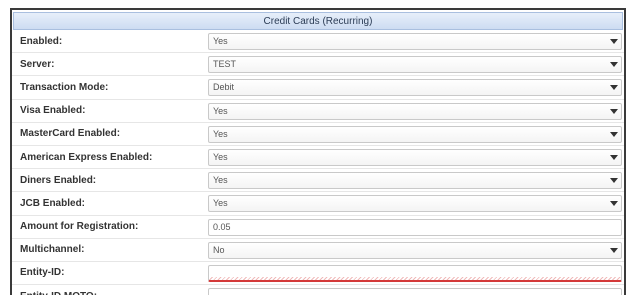  Describe the element at coordinates (53, 203) in the screenshot. I see `jcb-enabled-label: JCB Enabled:` at that location.